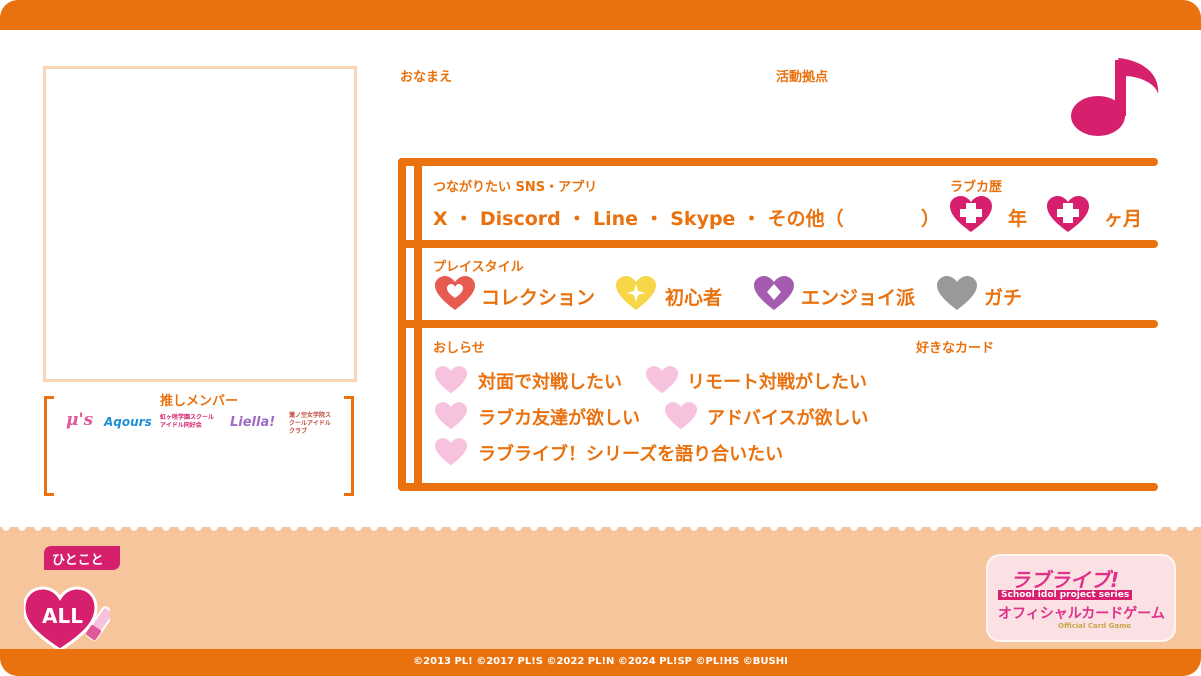 This screenshot has width=1201, height=676. What do you see at coordinates (1123, 219) in the screenshot?
I see `month-unit: ヶ月` at bounding box center [1123, 219].